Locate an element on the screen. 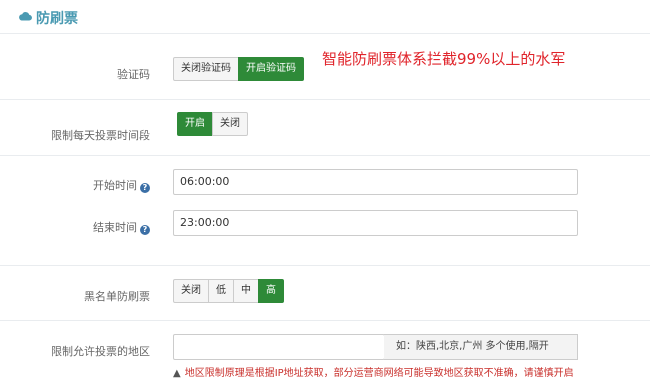  start-time-input: 06:00:00 is located at coordinates (375, 182).